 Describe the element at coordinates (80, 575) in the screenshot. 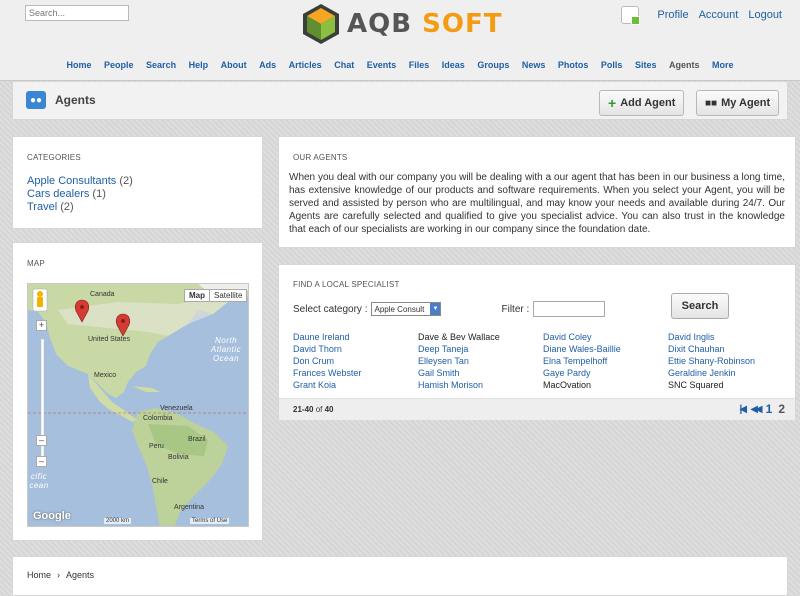

I see `breadcrumb-current: Agents` at that location.